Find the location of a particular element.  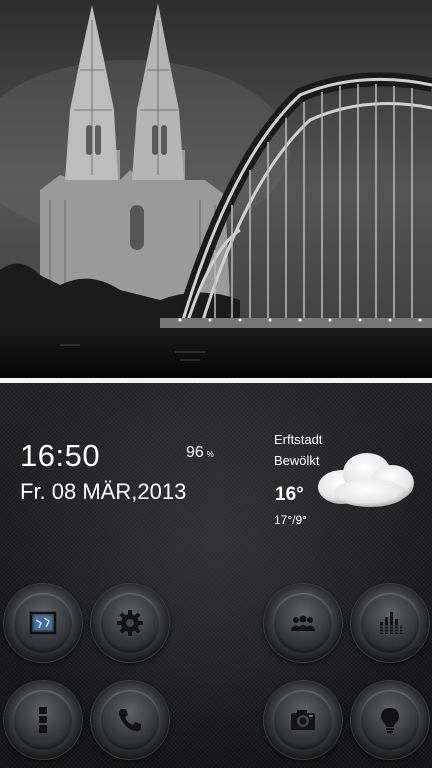

camera-button is located at coordinates (303, 720).